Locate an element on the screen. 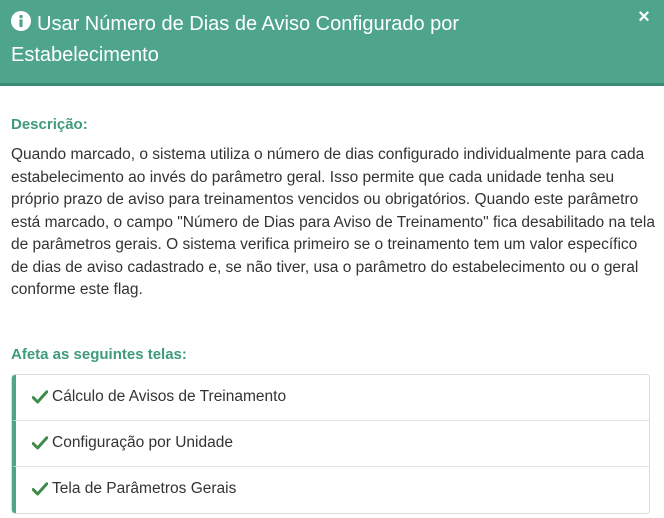 The image size is (664, 518). list-item-label: Cálculo de Avisos de Treinamento is located at coordinates (169, 396).